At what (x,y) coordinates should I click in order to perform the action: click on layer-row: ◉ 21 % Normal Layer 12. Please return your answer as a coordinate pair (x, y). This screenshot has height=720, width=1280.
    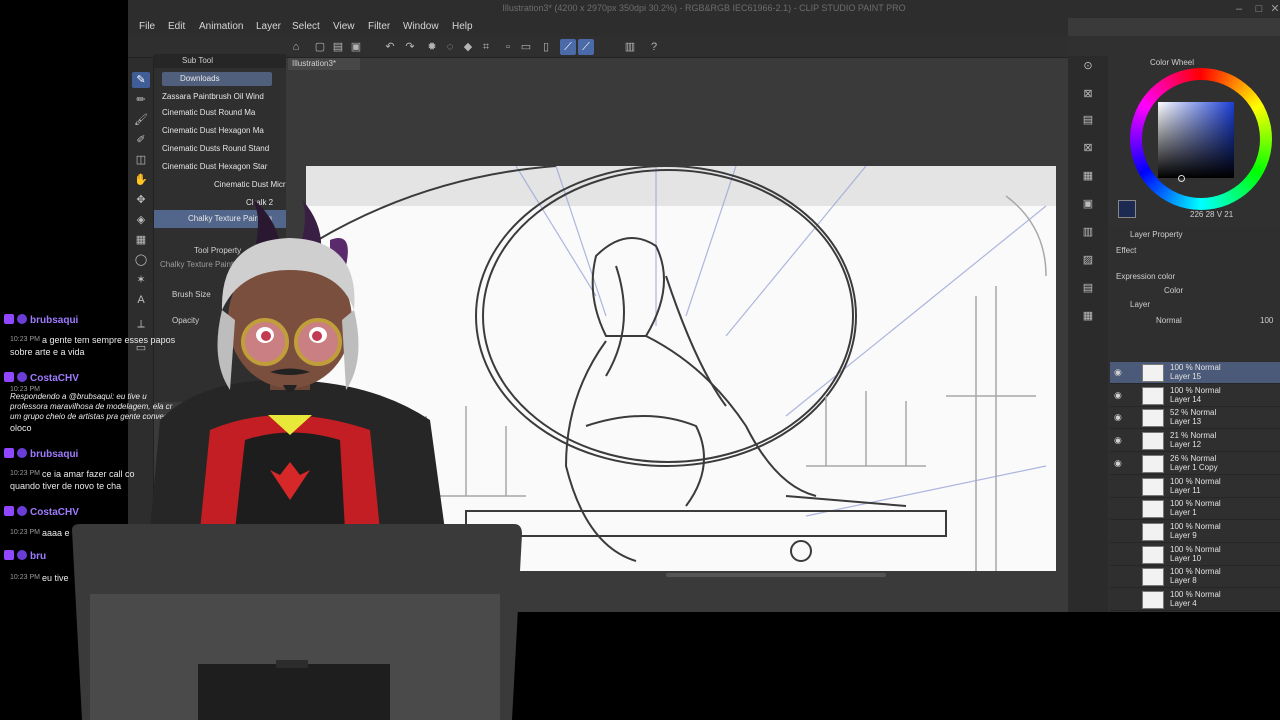
    Looking at the image, I should click on (1195, 441).